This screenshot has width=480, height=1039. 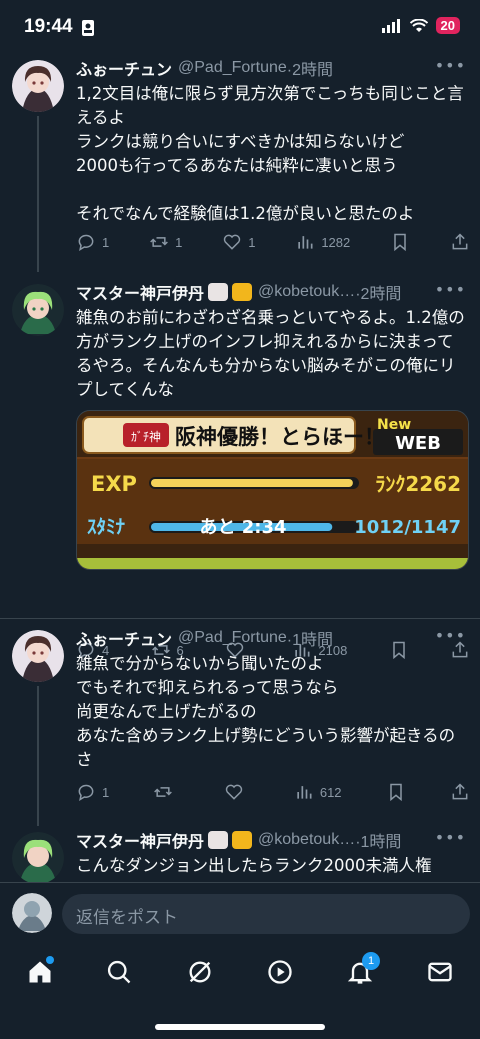 What do you see at coordinates (42, 973) in the screenshot?
I see `tab-home` at bounding box center [42, 973].